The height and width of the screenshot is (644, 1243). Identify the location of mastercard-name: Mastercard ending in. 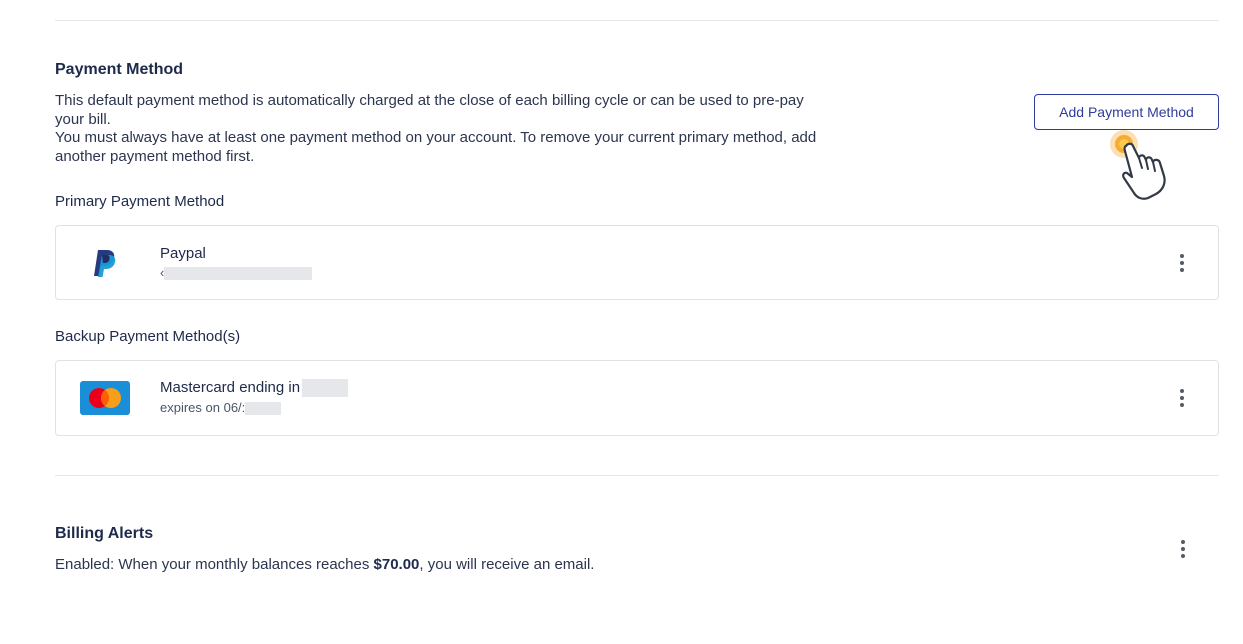
(254, 388).